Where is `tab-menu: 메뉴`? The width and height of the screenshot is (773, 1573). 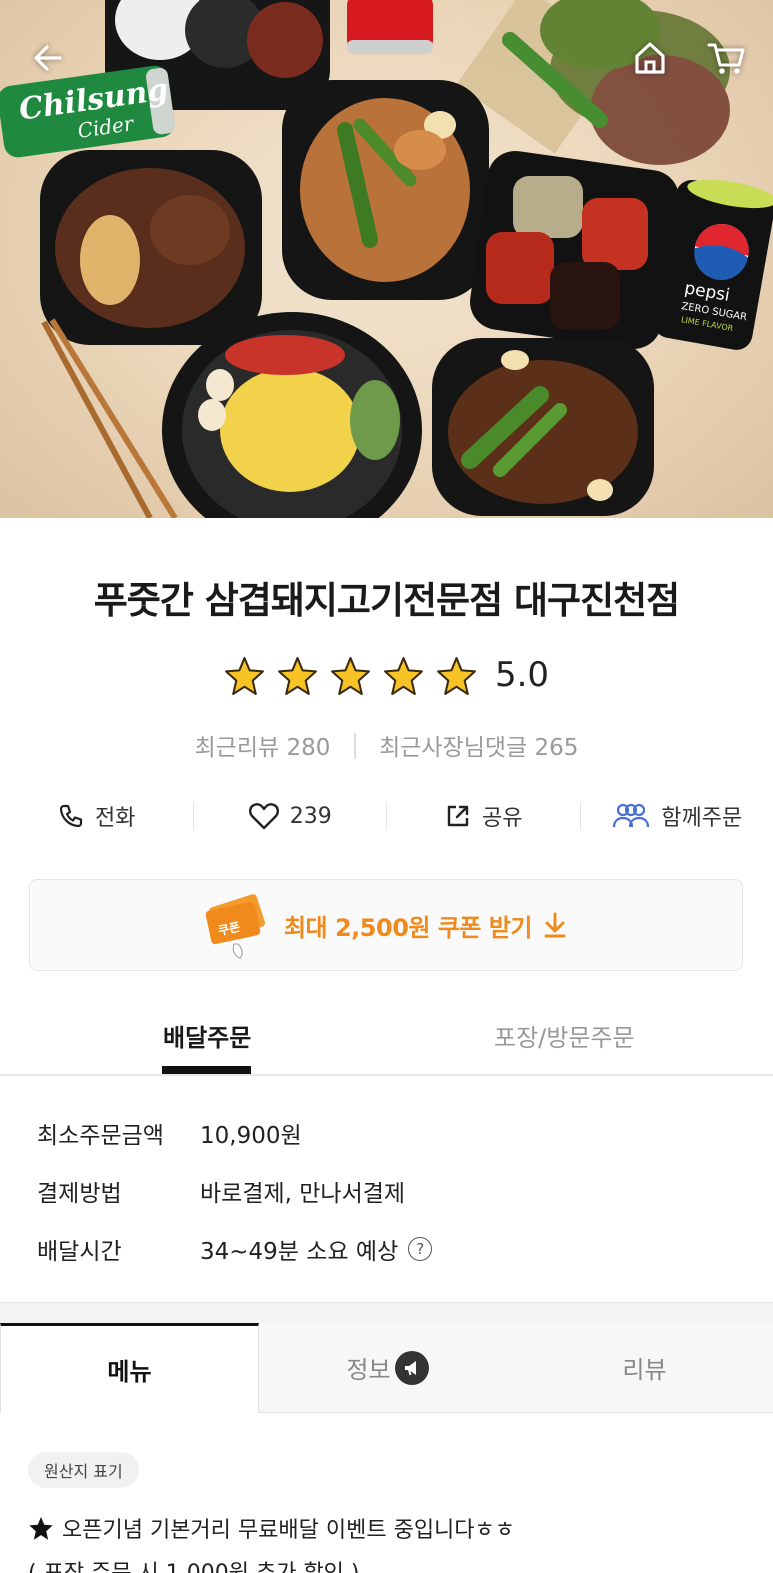 tab-menu: 메뉴 is located at coordinates (129, 1368).